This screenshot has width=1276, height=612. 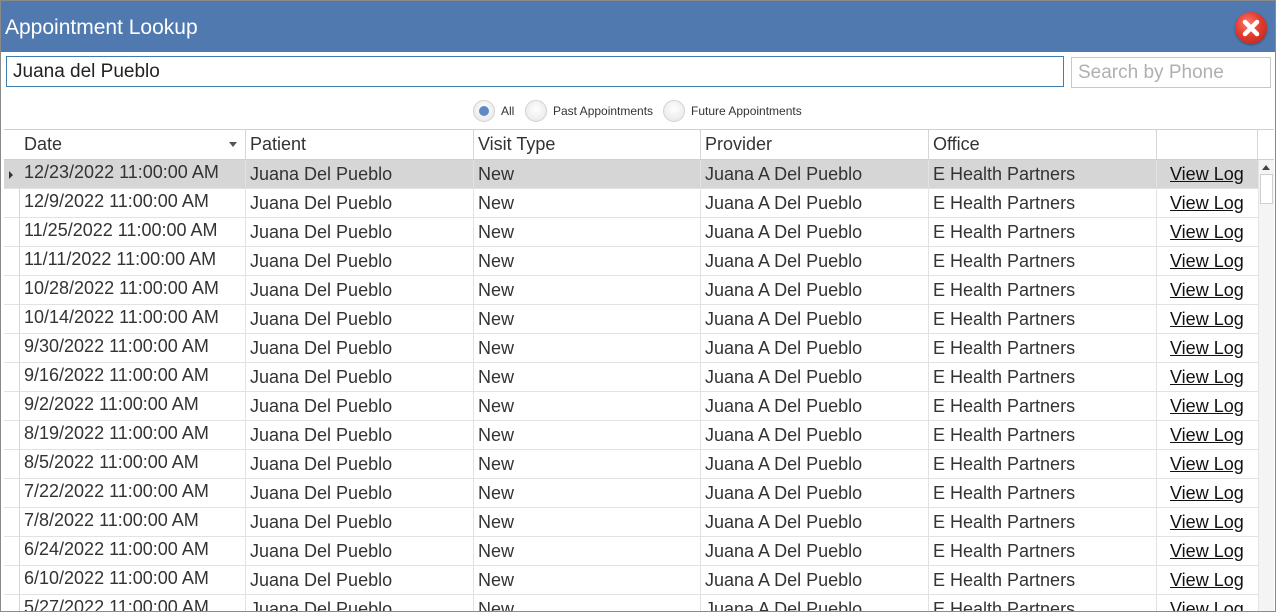 I want to click on column-header-provider: Provider, so click(x=815, y=144).